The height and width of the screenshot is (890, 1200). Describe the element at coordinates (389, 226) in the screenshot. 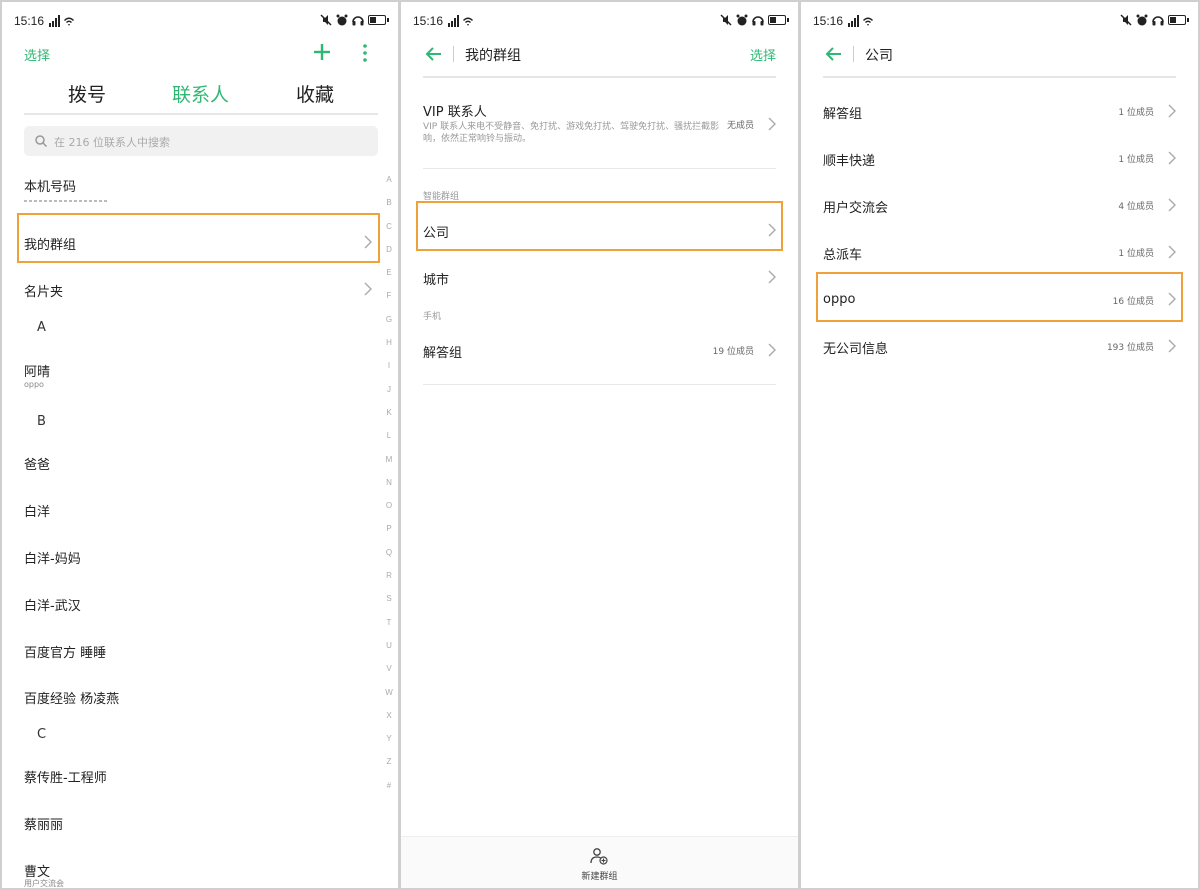

I see `alphabet-letter: C` at that location.